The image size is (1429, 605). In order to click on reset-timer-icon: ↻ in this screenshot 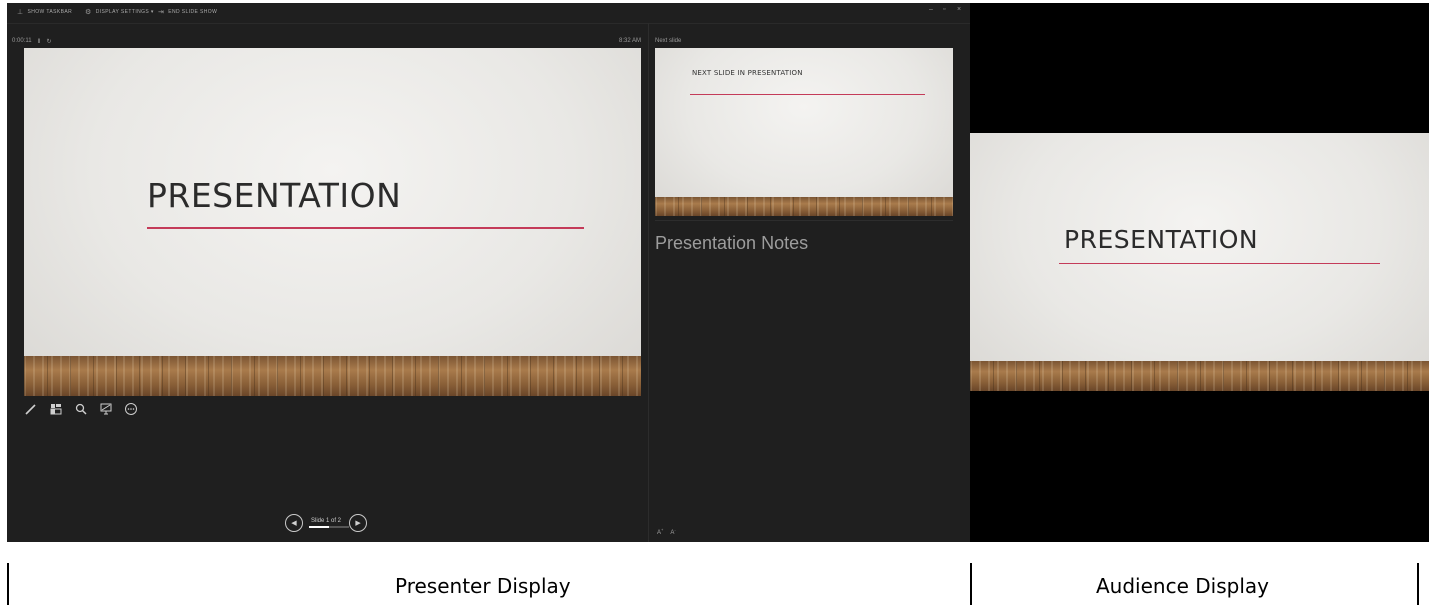, I will do `click(49, 41)`.